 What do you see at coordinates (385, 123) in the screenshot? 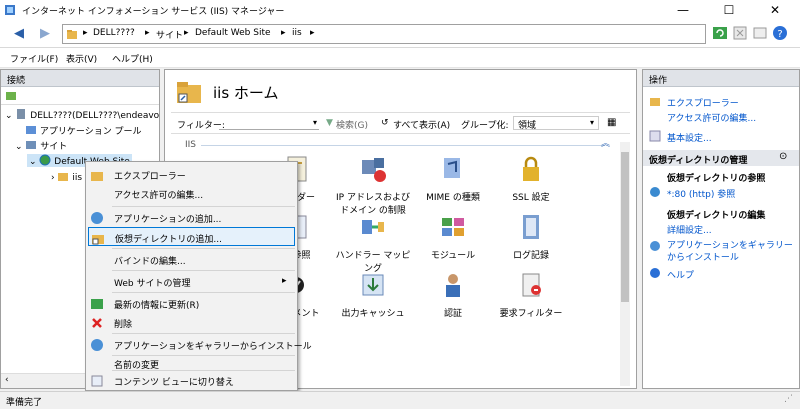
I see `show-all-icon: ↺` at bounding box center [385, 123].